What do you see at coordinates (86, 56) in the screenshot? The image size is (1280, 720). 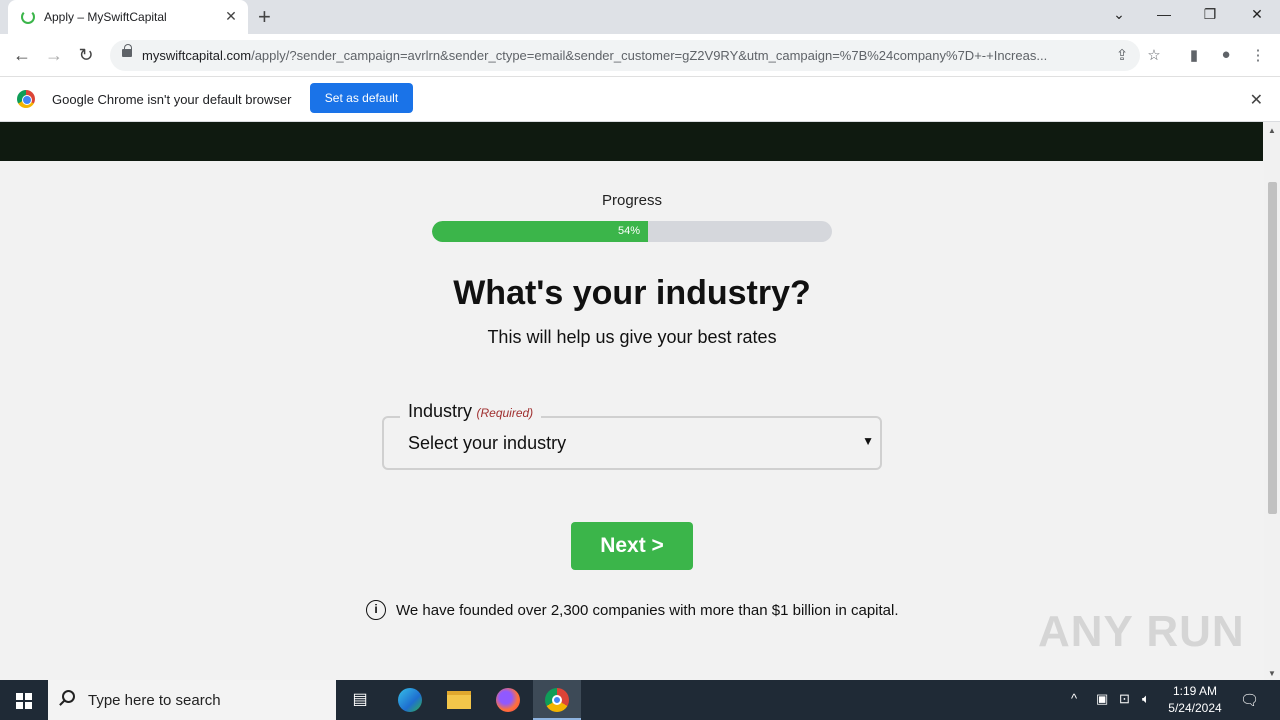 I see `reload-icon: ↻` at bounding box center [86, 56].